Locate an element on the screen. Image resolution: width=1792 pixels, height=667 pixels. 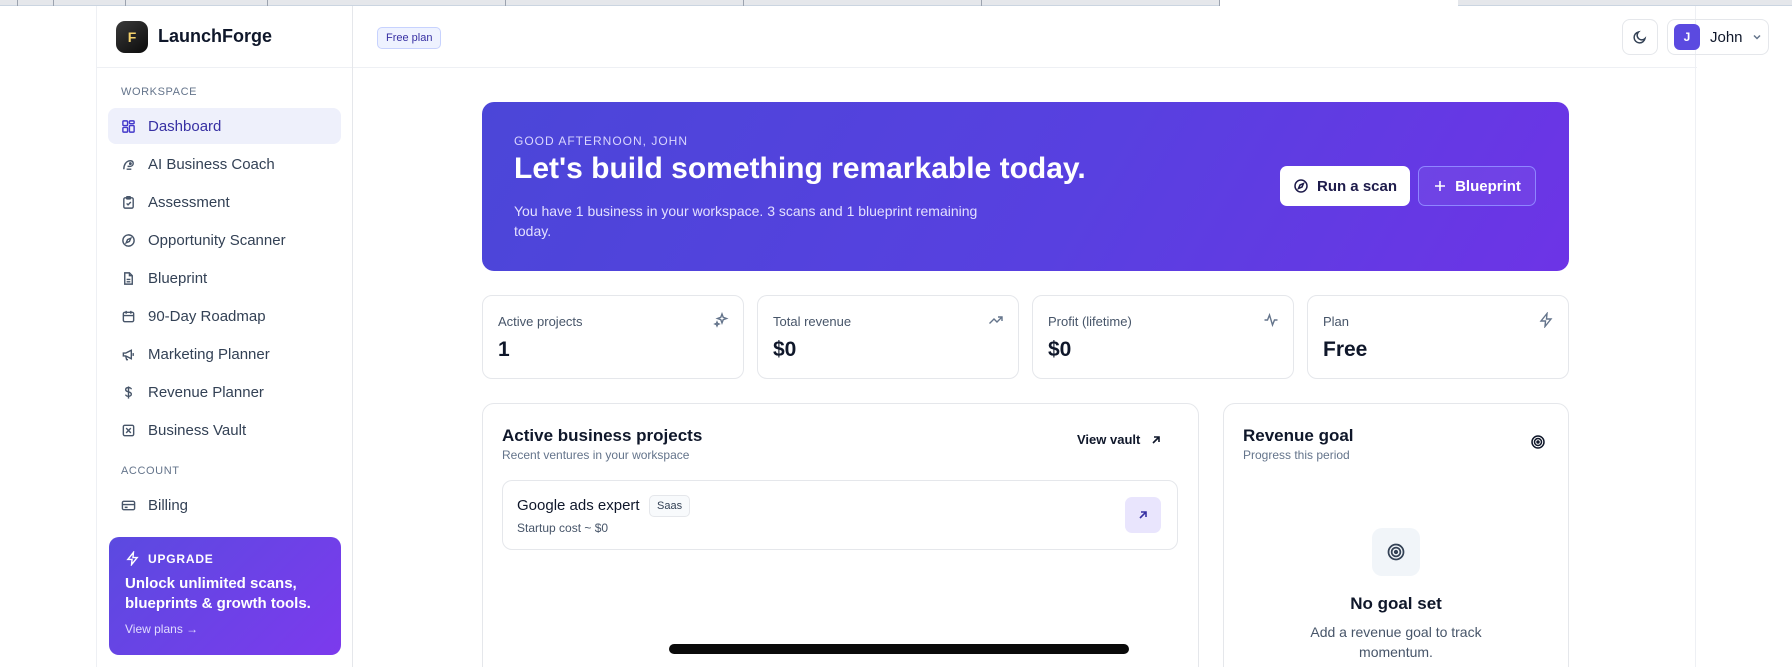
dollar-icon is located at coordinates (128, 392).